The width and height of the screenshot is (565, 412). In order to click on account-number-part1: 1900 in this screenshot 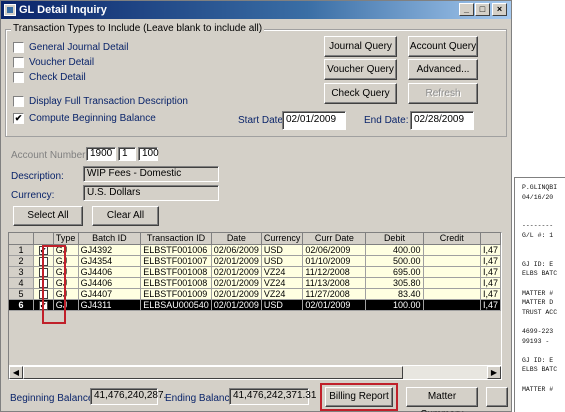, I will do `click(101, 154)`.